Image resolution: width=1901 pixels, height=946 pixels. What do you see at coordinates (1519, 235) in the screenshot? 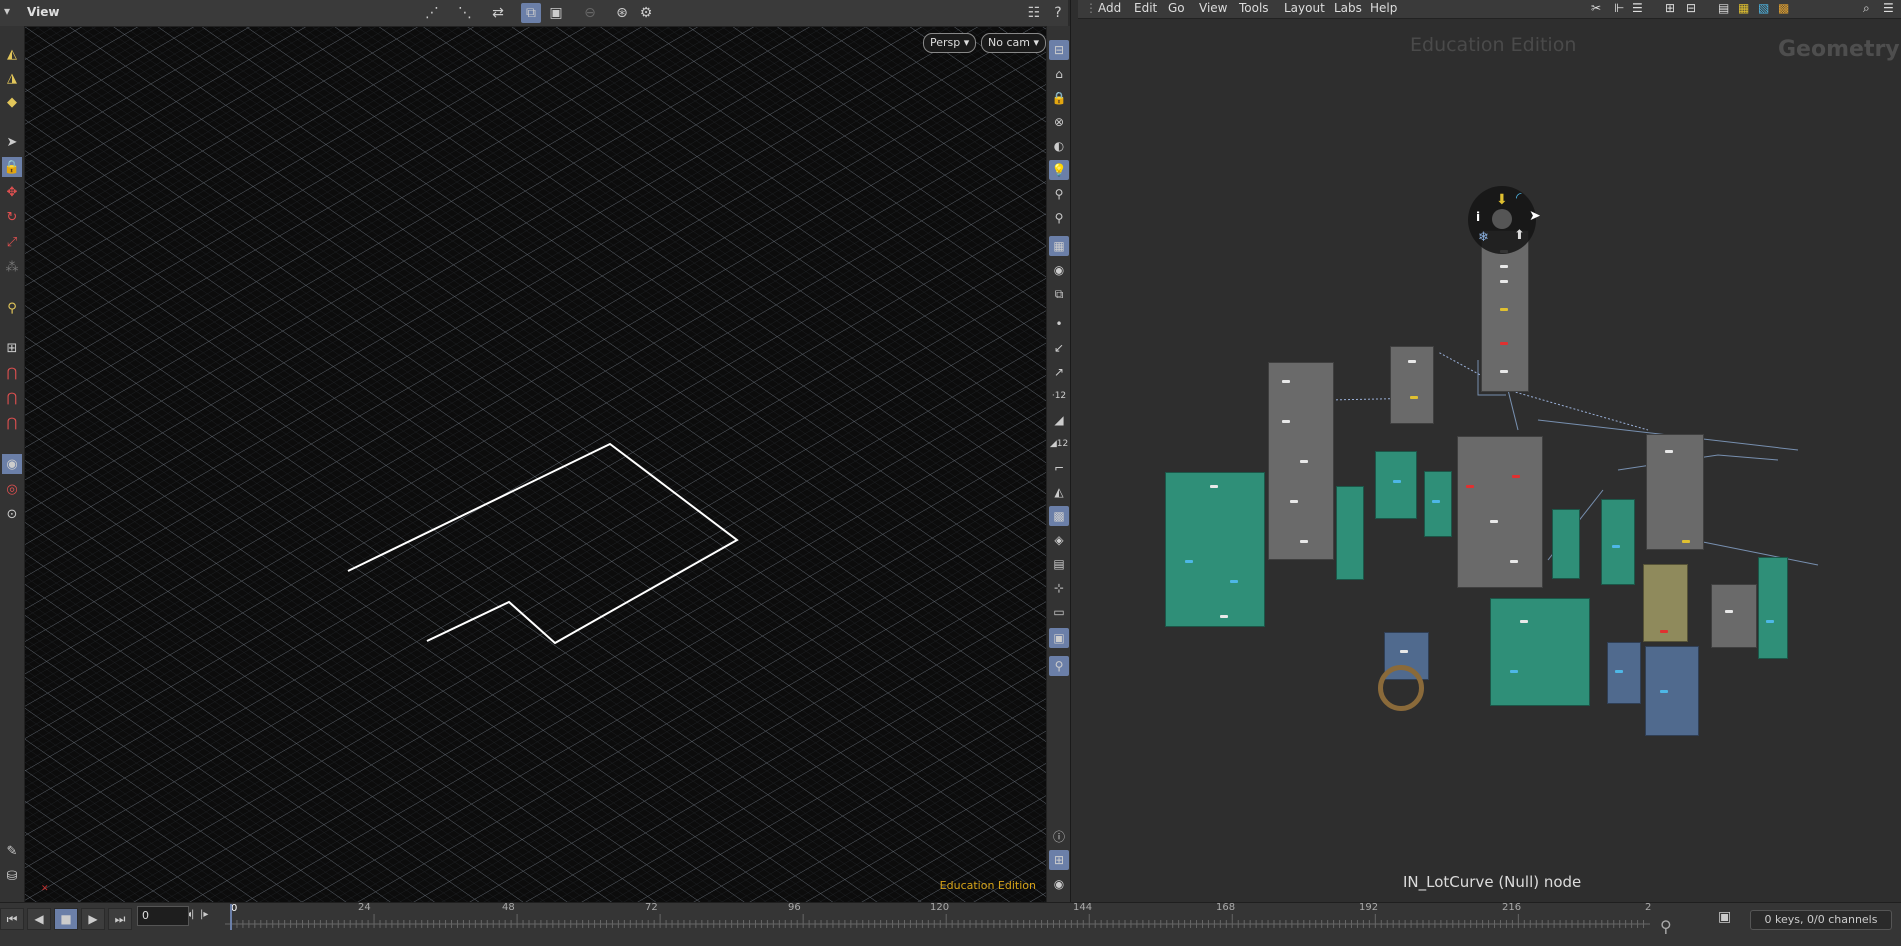
I see `bypass-flag-icon: ⬆` at bounding box center [1519, 235].